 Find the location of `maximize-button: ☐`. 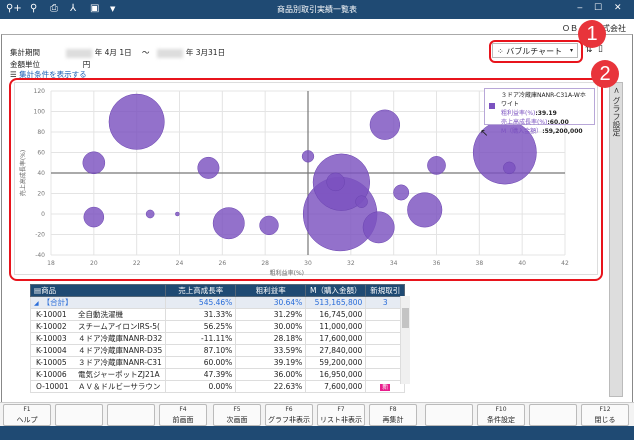

maximize-button: ☐ is located at coordinates (598, 8).